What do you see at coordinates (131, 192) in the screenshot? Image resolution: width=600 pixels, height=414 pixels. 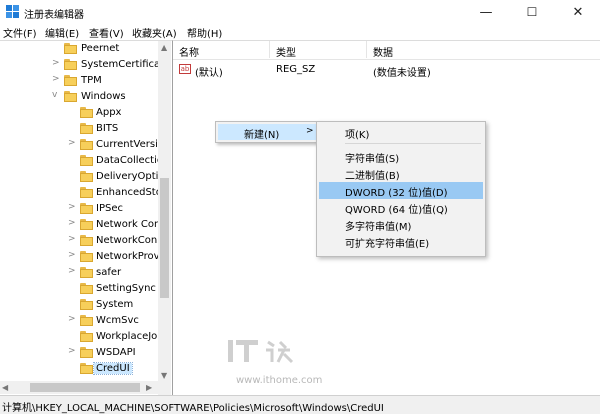 I see `tree-item-label: EnhancedStor` at bounding box center [131, 192].